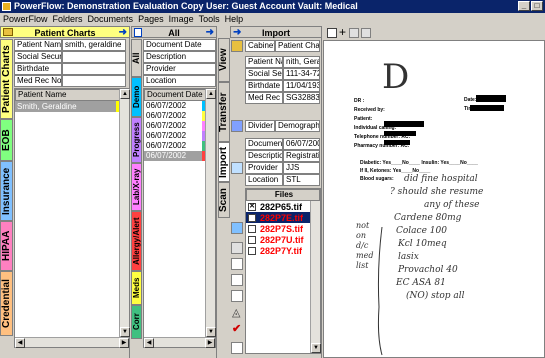 The image size is (545, 358). What do you see at coordinates (537, 6) in the screenshot?
I see `maximize-button: □` at bounding box center [537, 6].